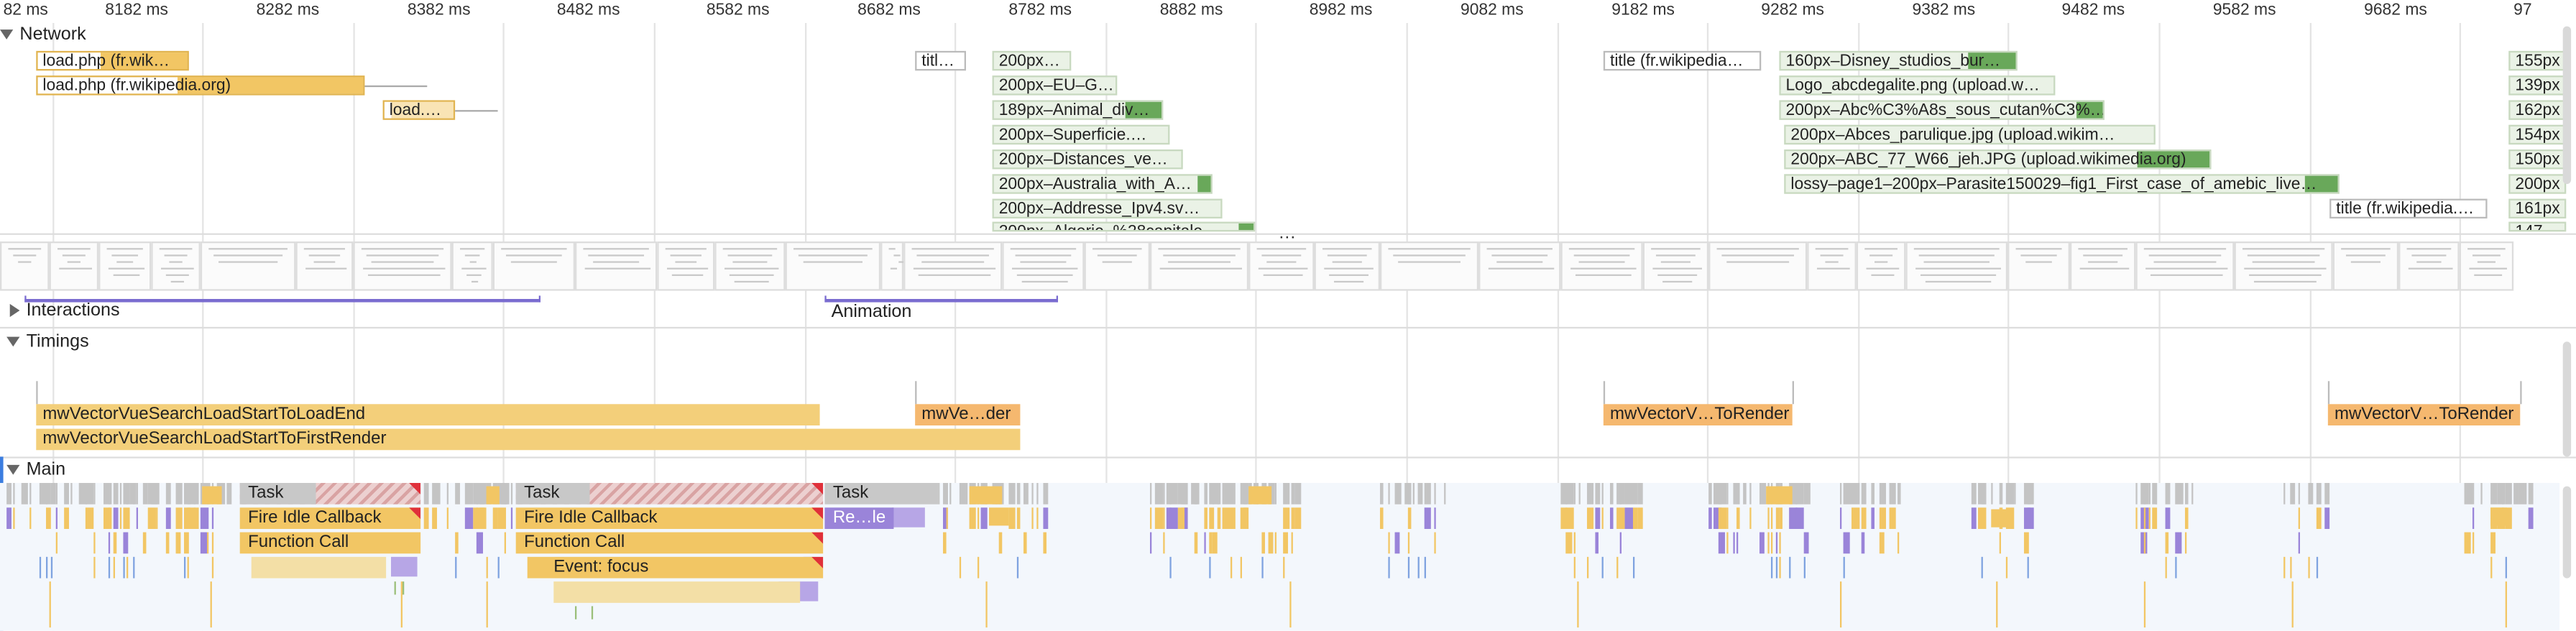 Image resolution: width=2576 pixels, height=631 pixels. I want to click on interaction-span, so click(282, 299).